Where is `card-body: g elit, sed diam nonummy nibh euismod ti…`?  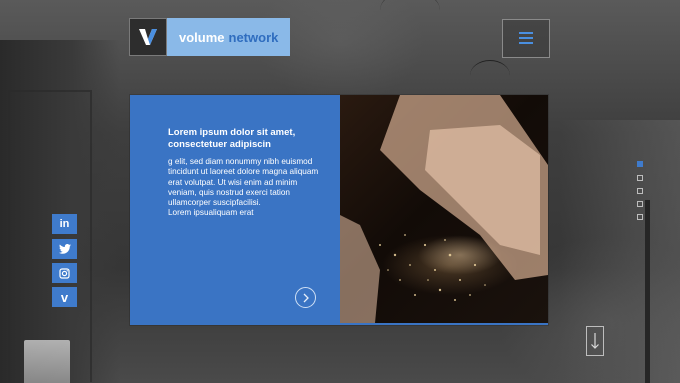
card-body: g elit, sed diam nonummy nibh euismod ti… is located at coordinates (243, 187).